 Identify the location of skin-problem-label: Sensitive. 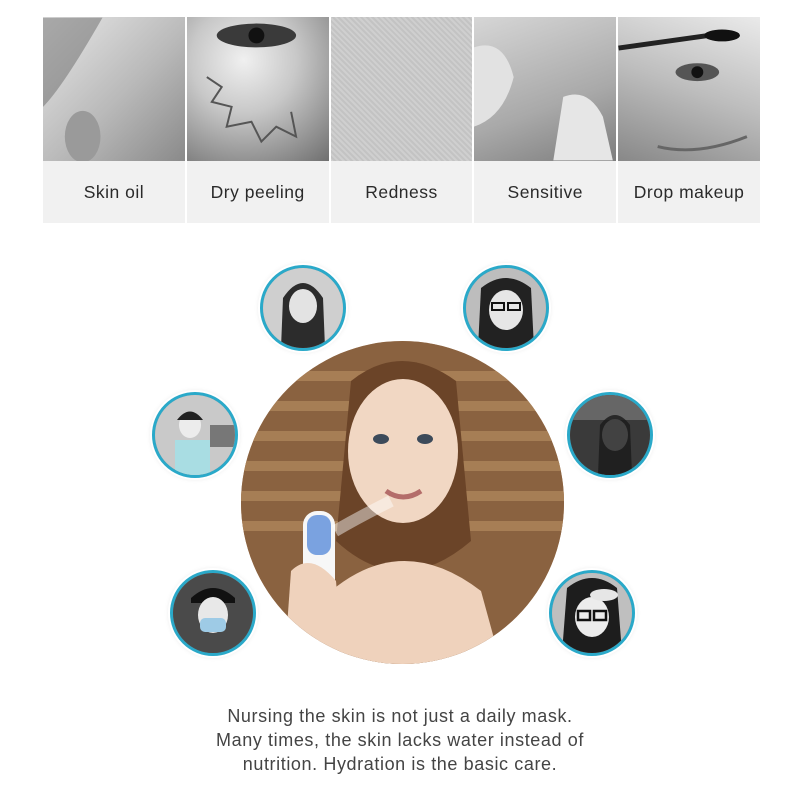
(545, 192).